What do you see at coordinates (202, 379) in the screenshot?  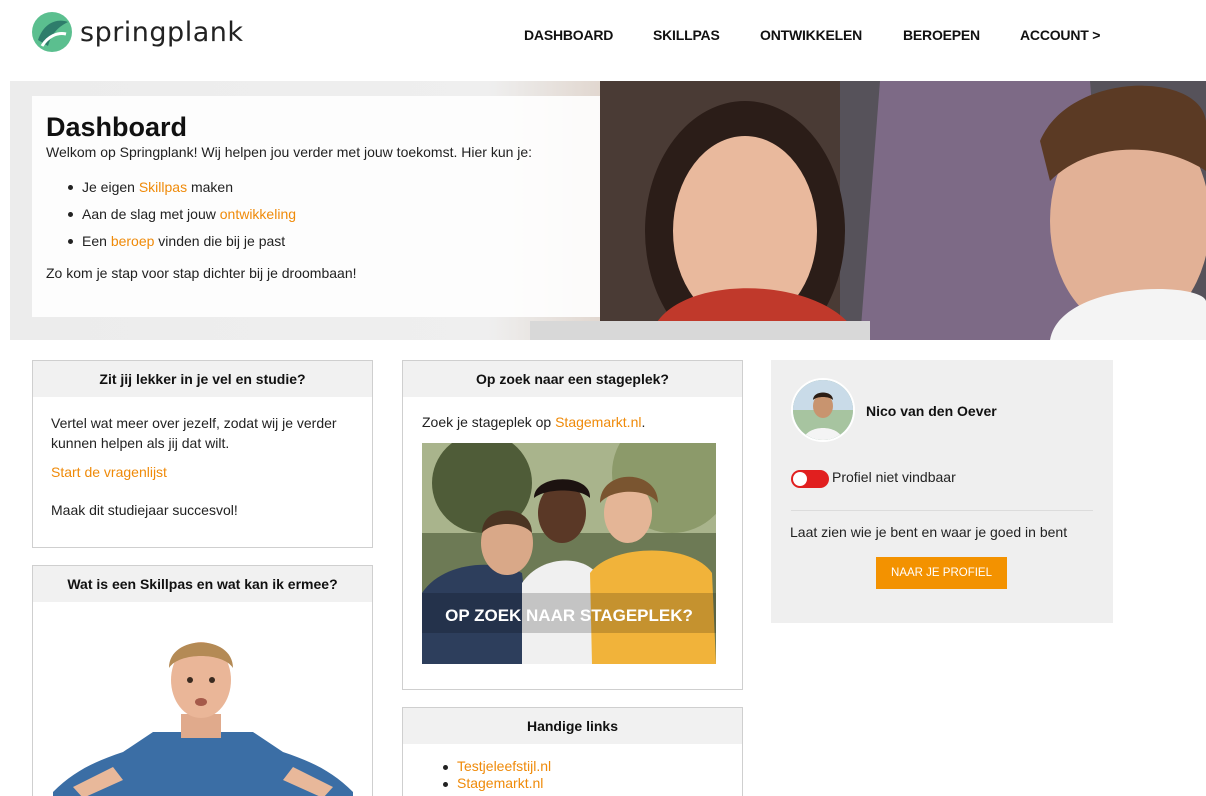 I see `card-title: Zit jij lekker in je vel en studie?` at bounding box center [202, 379].